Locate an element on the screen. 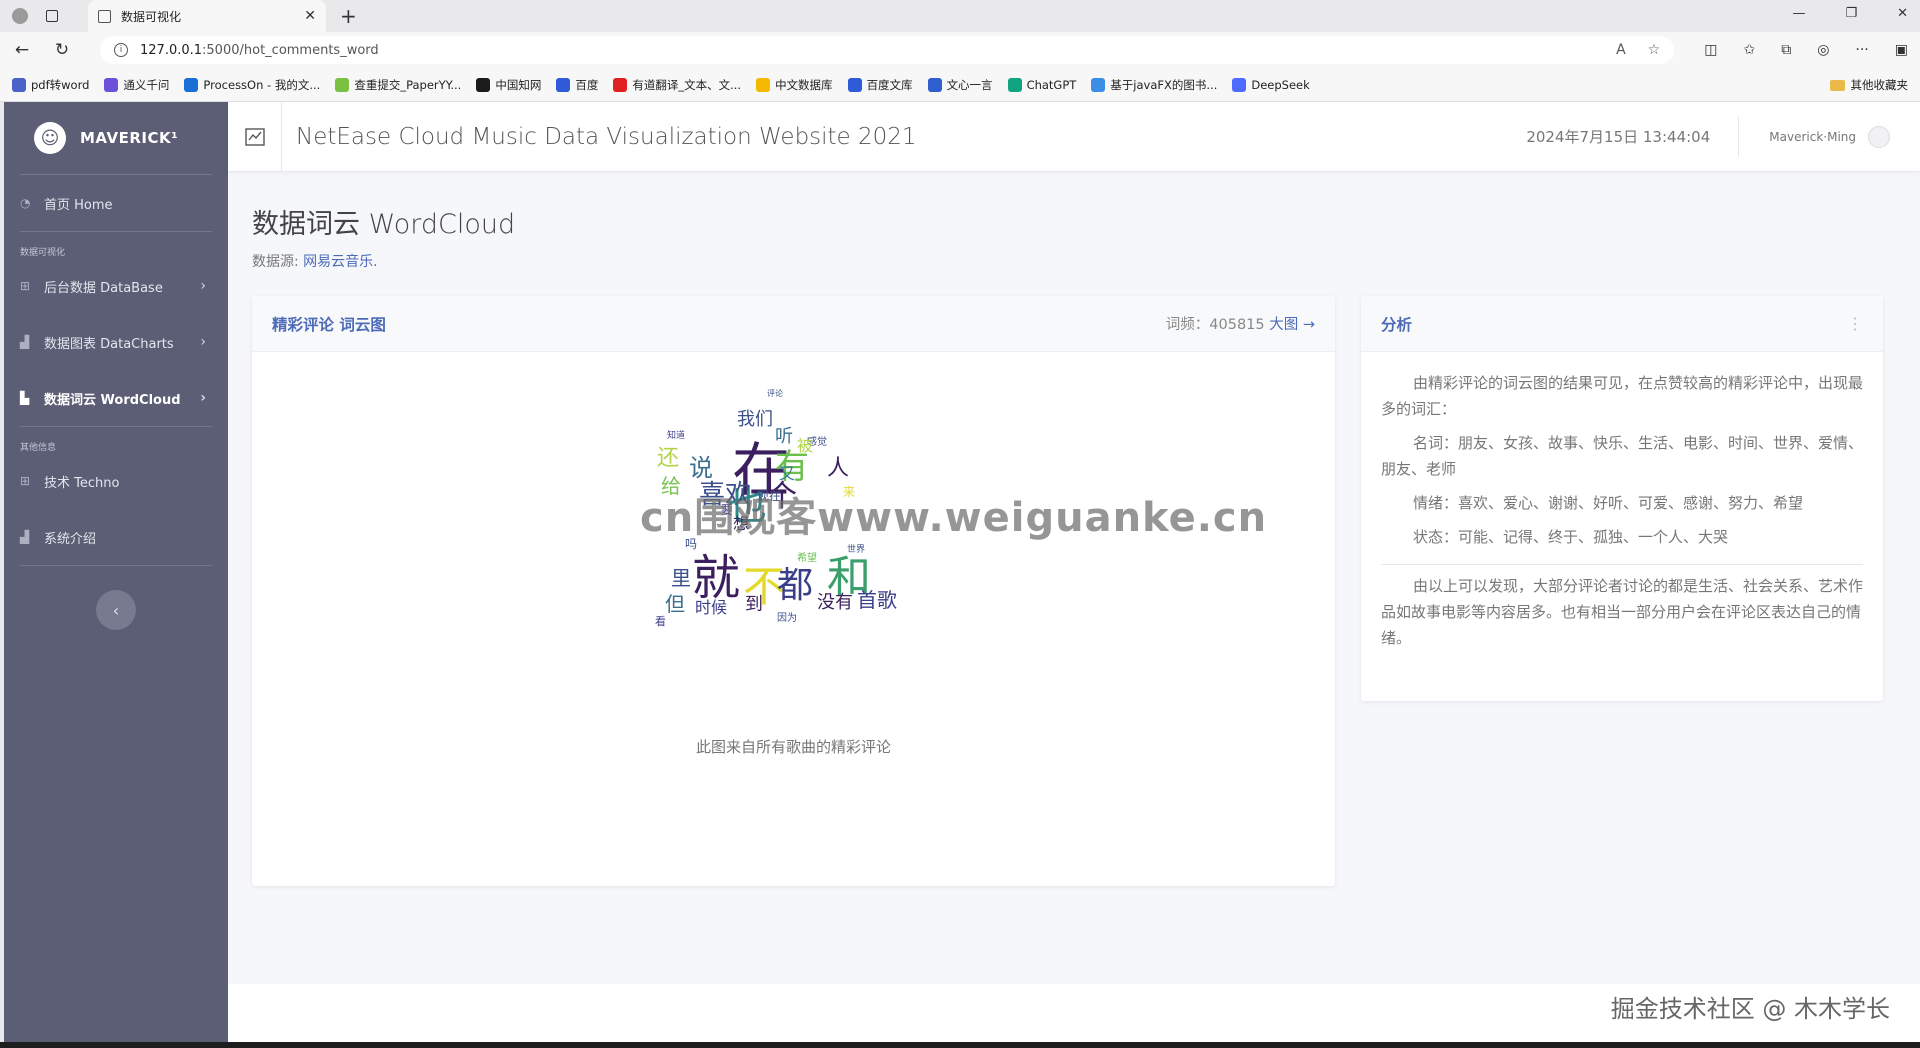  browser-tab-active: 数据可视化 ✕ is located at coordinates (207, 16).